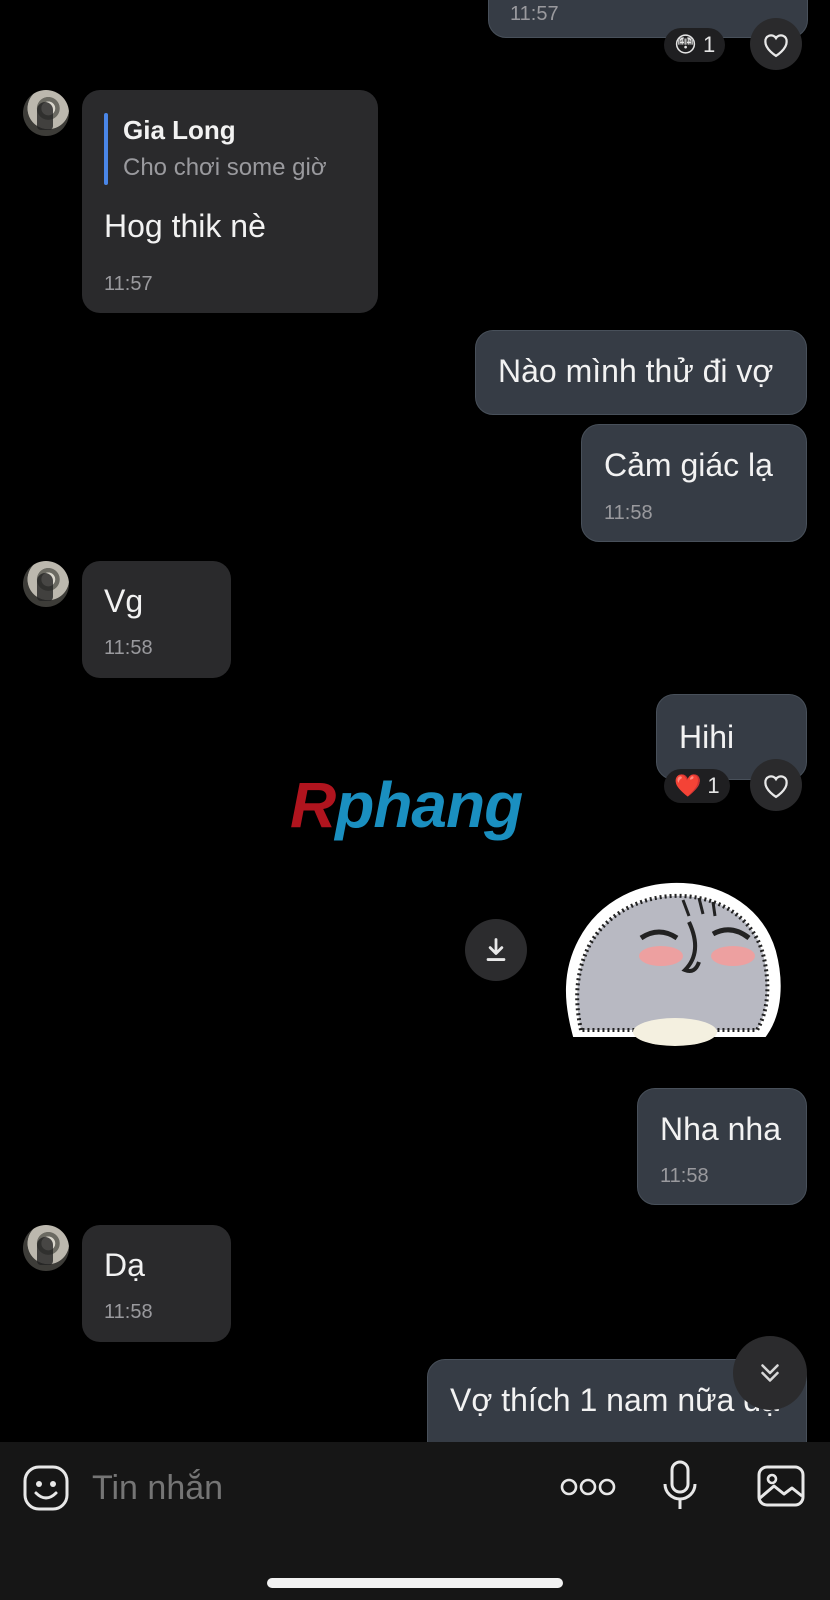 Image resolution: width=830 pixels, height=1600 pixels. Describe the element at coordinates (185, 226) in the screenshot. I see `message-text: Hog thik nè` at that location.